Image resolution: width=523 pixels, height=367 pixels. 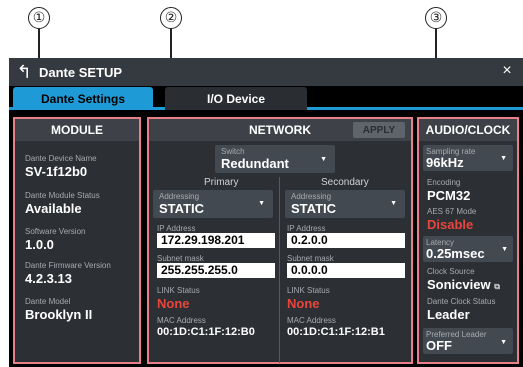 I want to click on secondary-mac-value: 00:1D:C1:1F:12:B1, so click(x=336, y=332).